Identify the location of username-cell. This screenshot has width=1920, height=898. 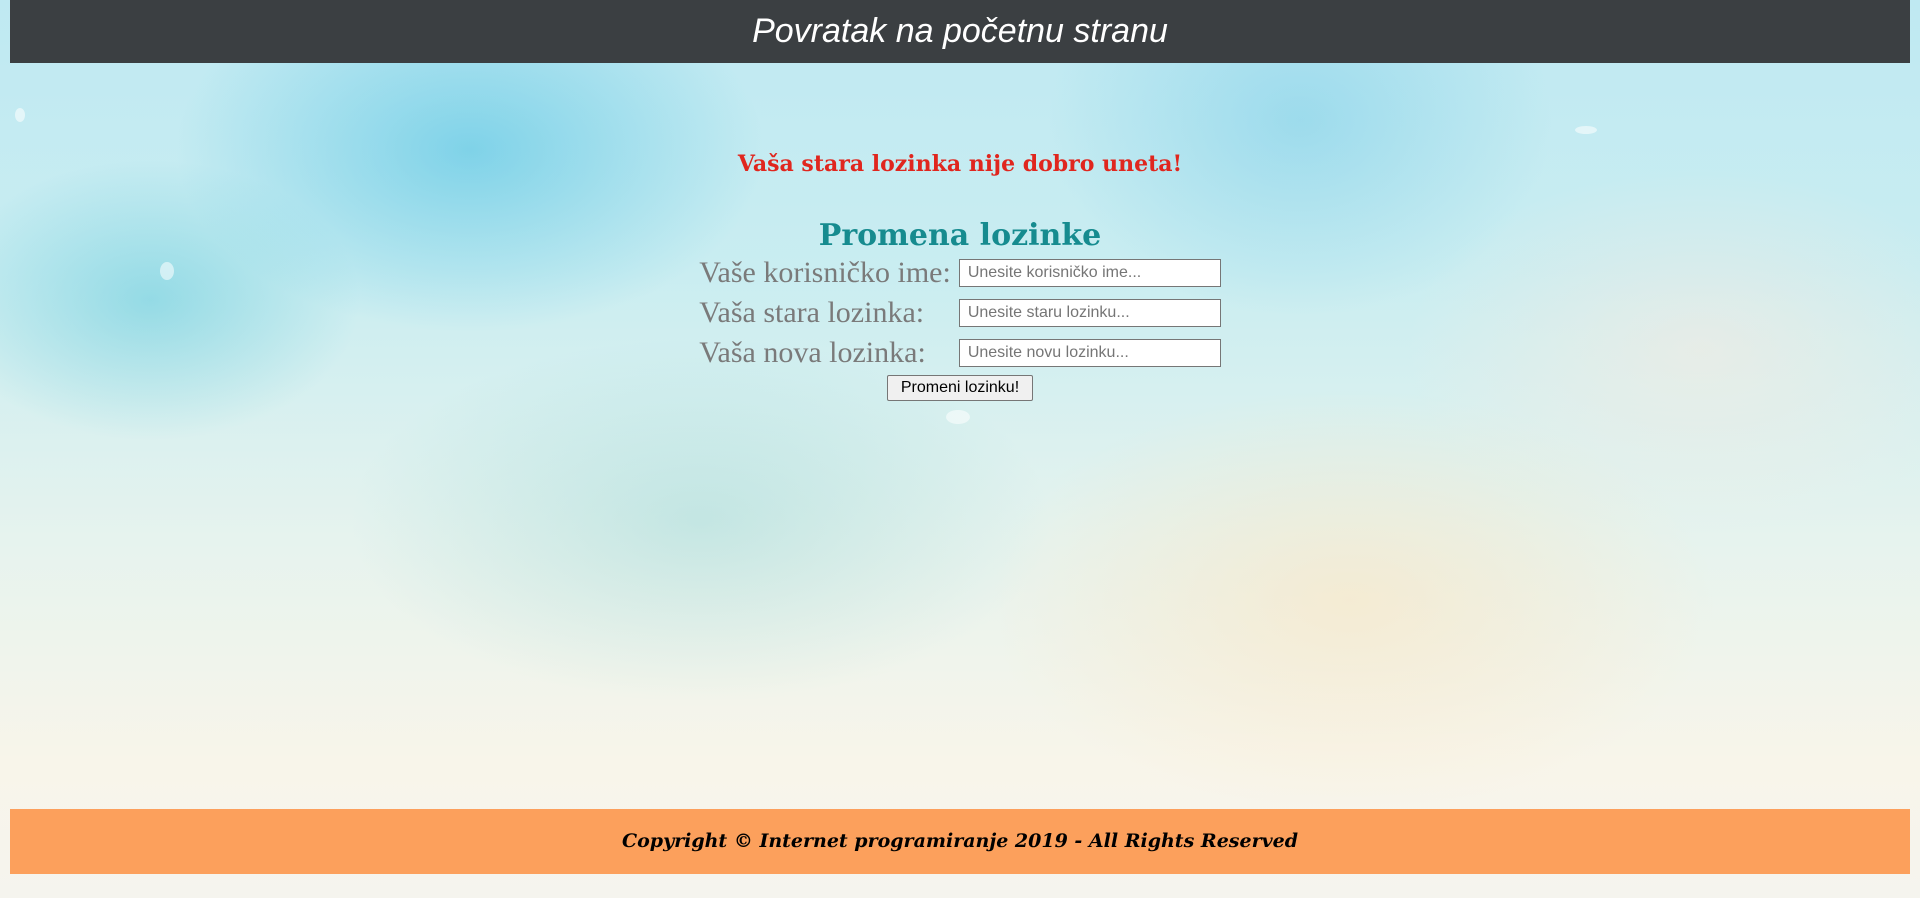
(1090, 273).